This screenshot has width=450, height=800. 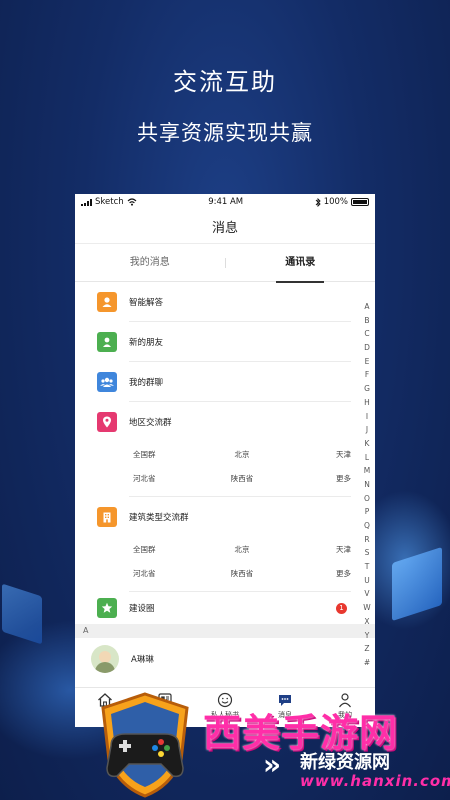 What do you see at coordinates (367, 663) in the screenshot?
I see `index-letter: #` at bounding box center [367, 663].